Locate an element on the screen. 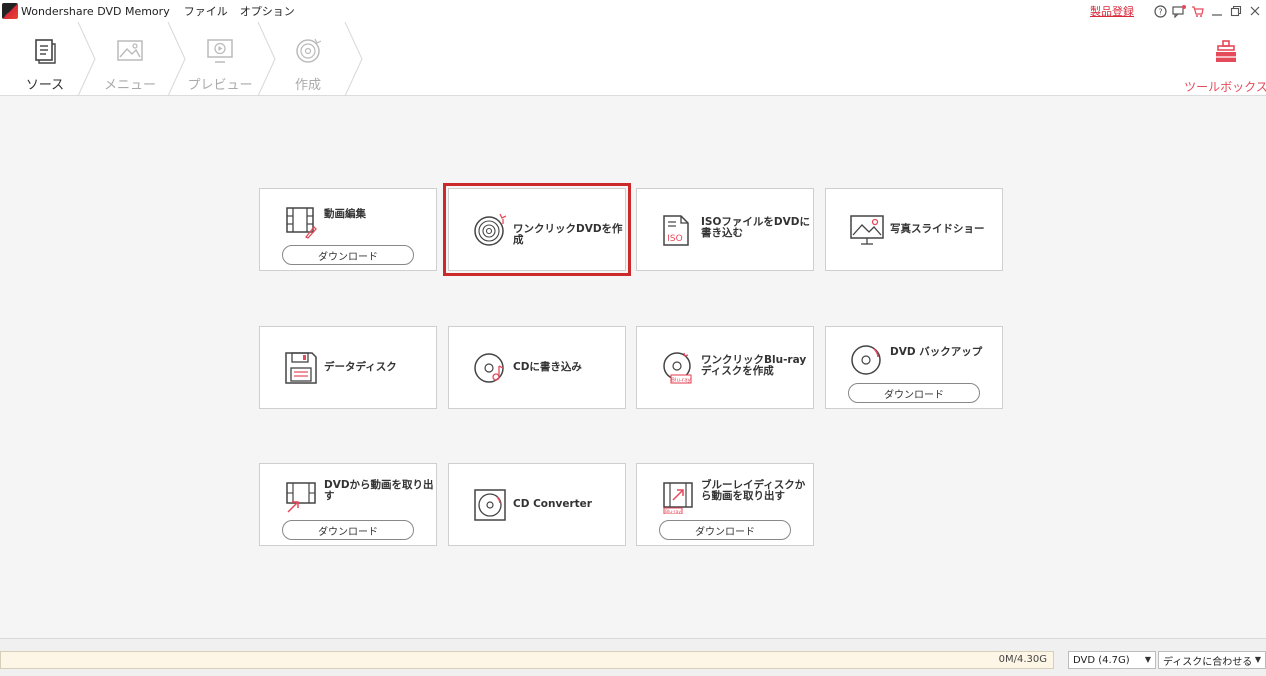  card-bluray-rip: Blu-ray ブルーレイディスクから動画を取り出す ダウンロード is located at coordinates (725, 504).